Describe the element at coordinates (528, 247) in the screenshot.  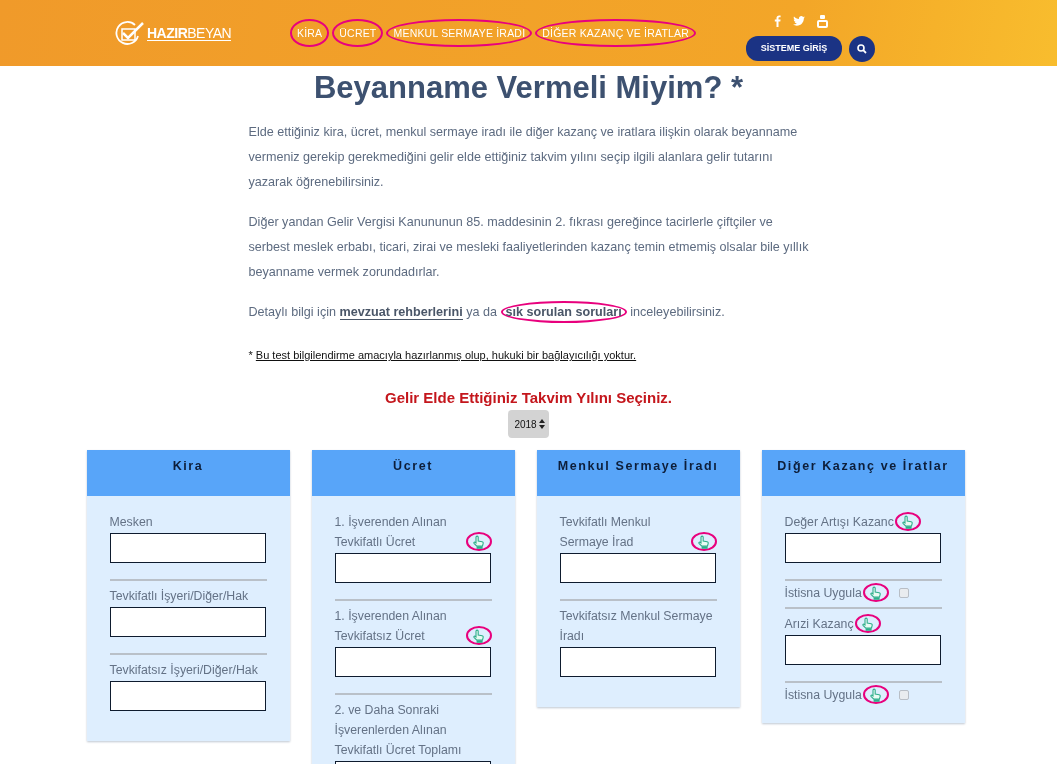
I see `paragraph: Diğer yandan Gelir Vergisi Kanununun 85. maddesinin 2. fıkrası gereğince tacirlerle çiftçiler ve serbest meslek erbabı, ticari, zirai ve mesleki faaliyetlerinden kazanç temin etmemiş olsalar bile yıllık beyanname vermek zorundadırlar.` at that location.